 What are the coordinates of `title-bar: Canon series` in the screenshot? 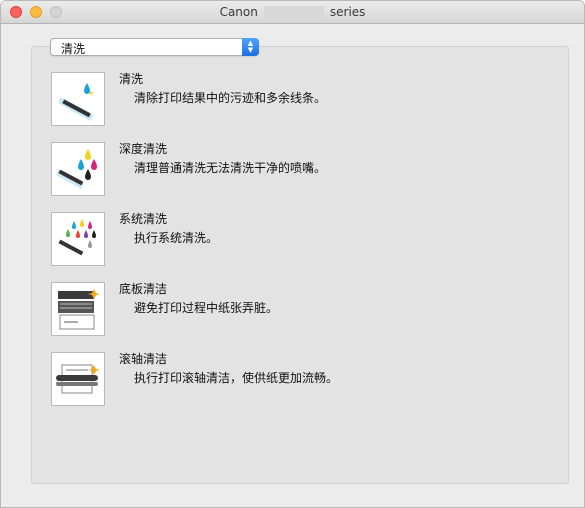 It's located at (292, 12).